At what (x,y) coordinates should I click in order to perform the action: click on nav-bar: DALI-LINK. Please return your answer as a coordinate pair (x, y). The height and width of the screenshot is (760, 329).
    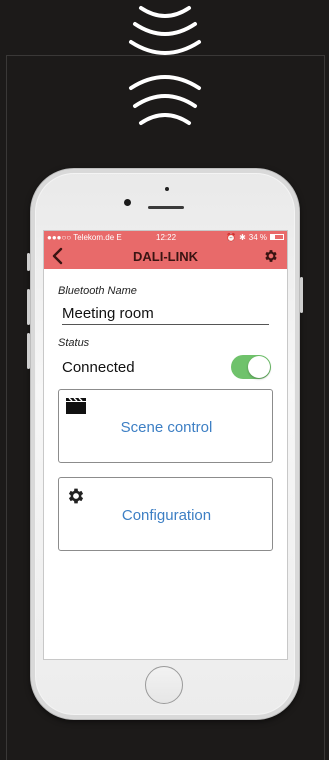
    Looking at the image, I should click on (165, 256).